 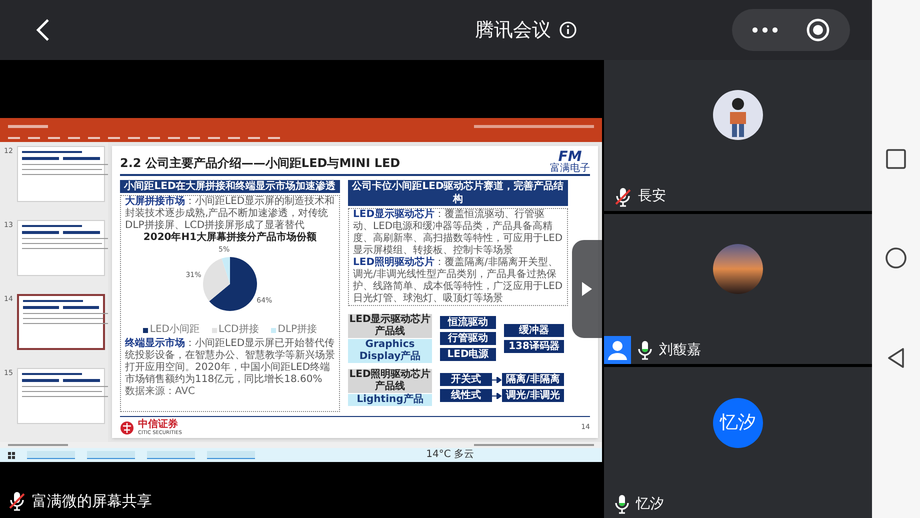 What do you see at coordinates (11, 455) in the screenshot?
I see `windows-icon` at bounding box center [11, 455].